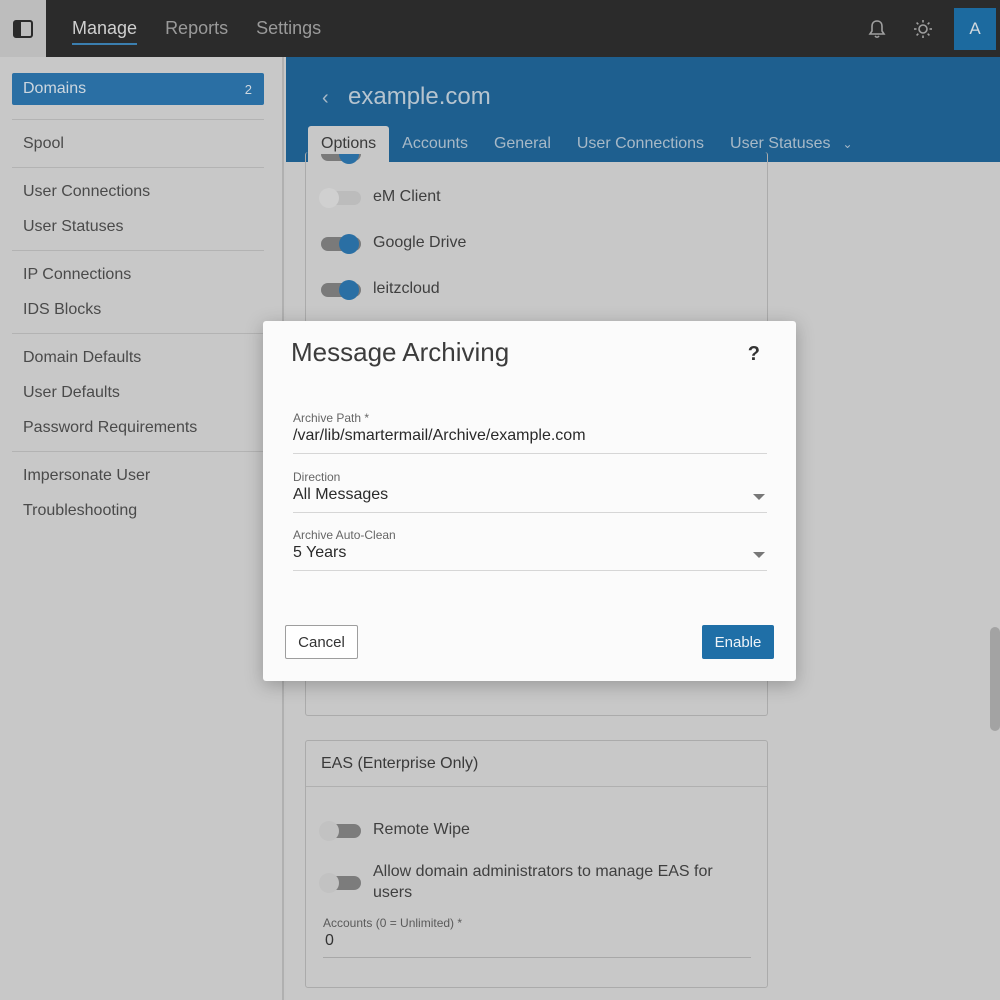  What do you see at coordinates (341, 244) in the screenshot?
I see `google-drive-toggle` at bounding box center [341, 244].